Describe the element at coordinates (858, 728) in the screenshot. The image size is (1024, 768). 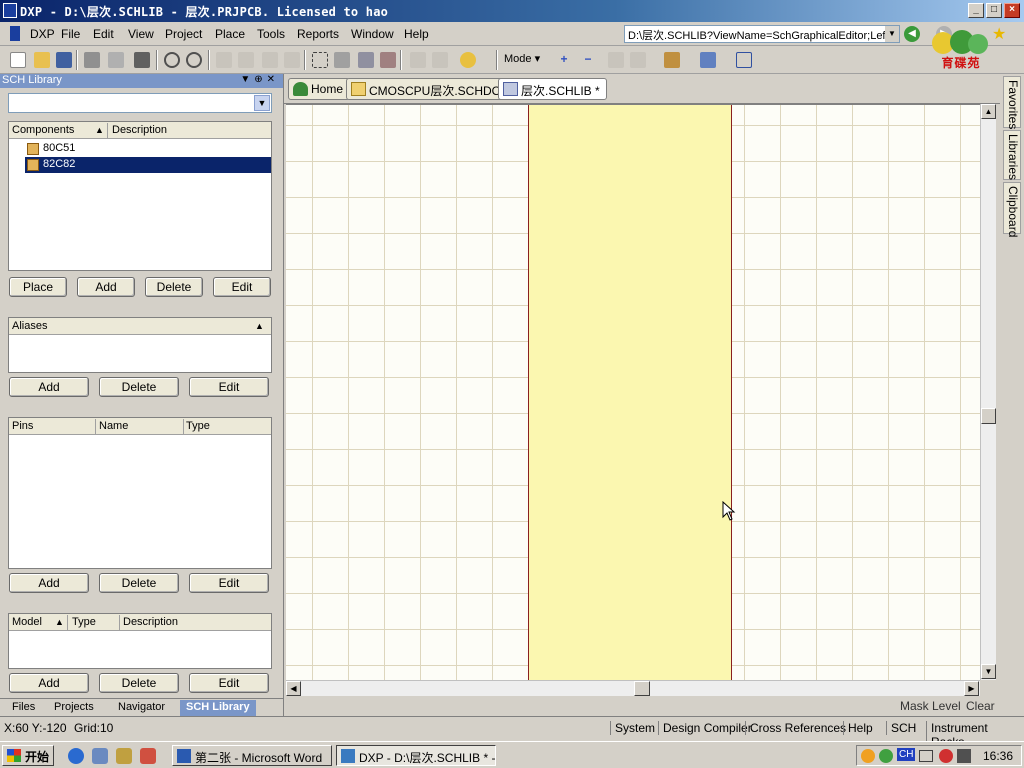
I see `help-panel-button: Help` at that location.